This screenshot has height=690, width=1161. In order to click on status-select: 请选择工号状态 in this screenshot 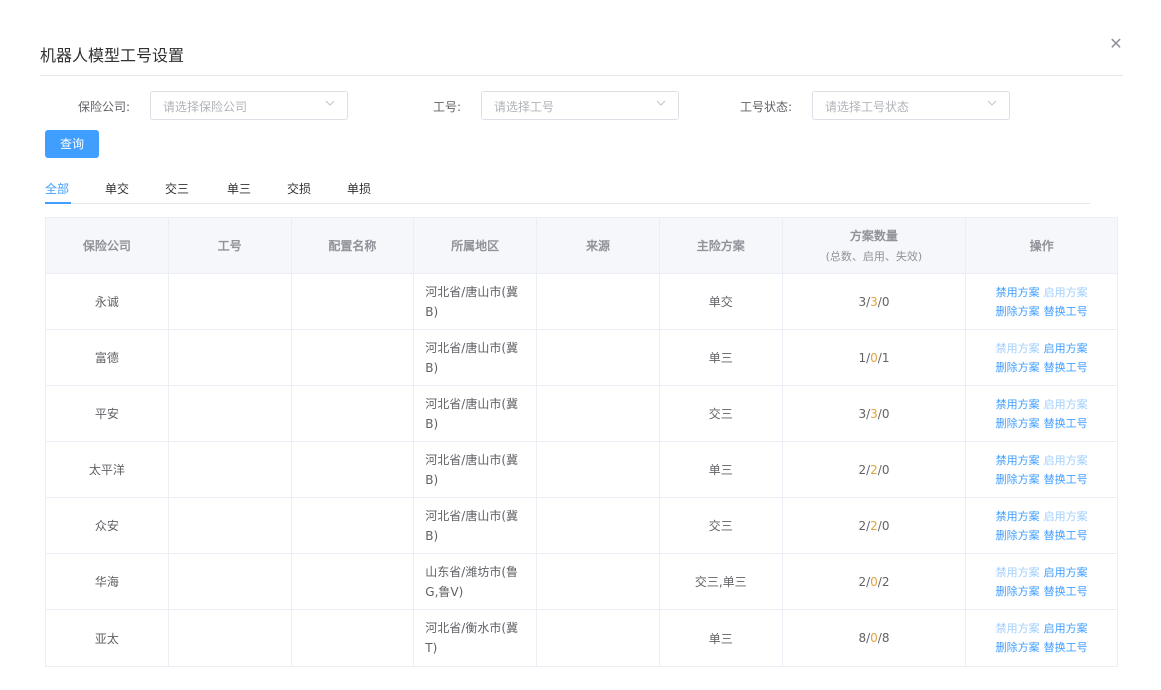, I will do `click(911, 105)`.